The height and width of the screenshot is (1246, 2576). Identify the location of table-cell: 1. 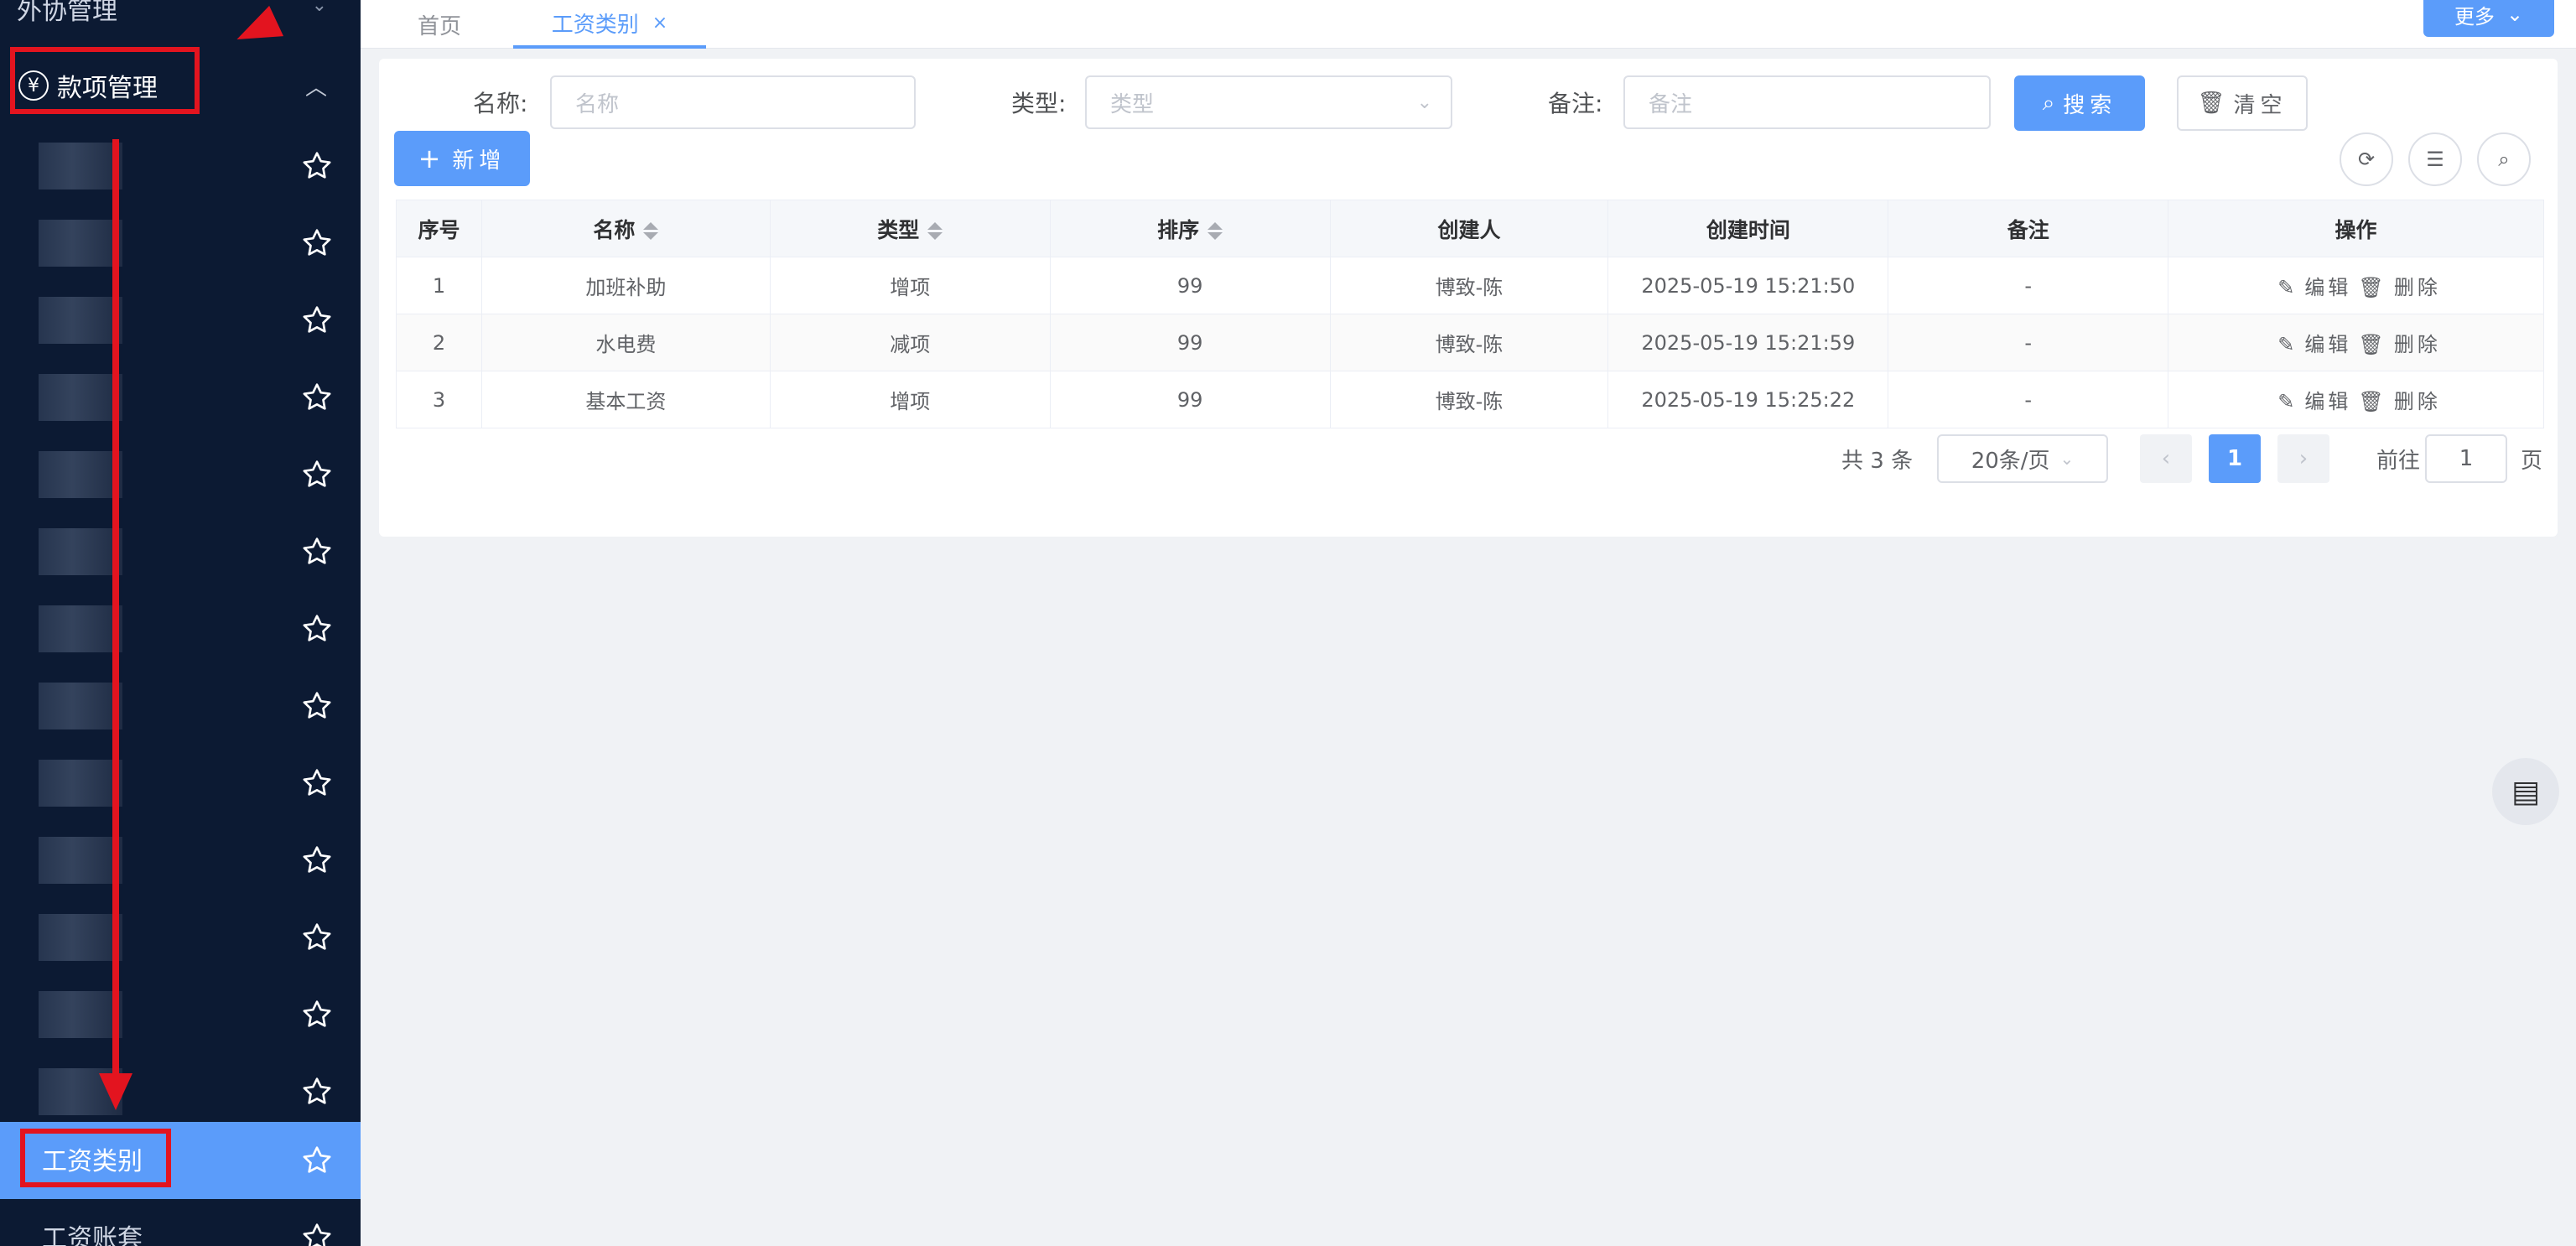
(439, 285).